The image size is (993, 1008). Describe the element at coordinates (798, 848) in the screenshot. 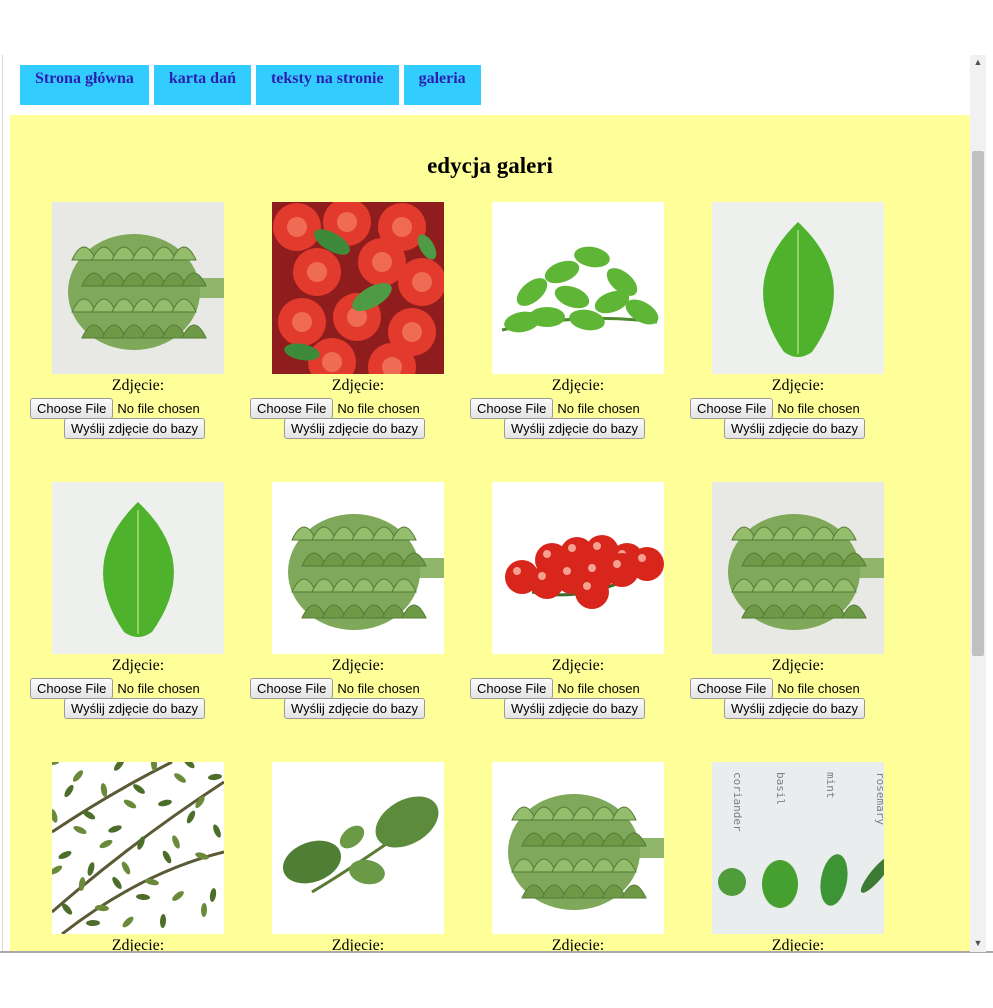

I see `photo-herb-labels: coriander basil mint rosemary` at that location.